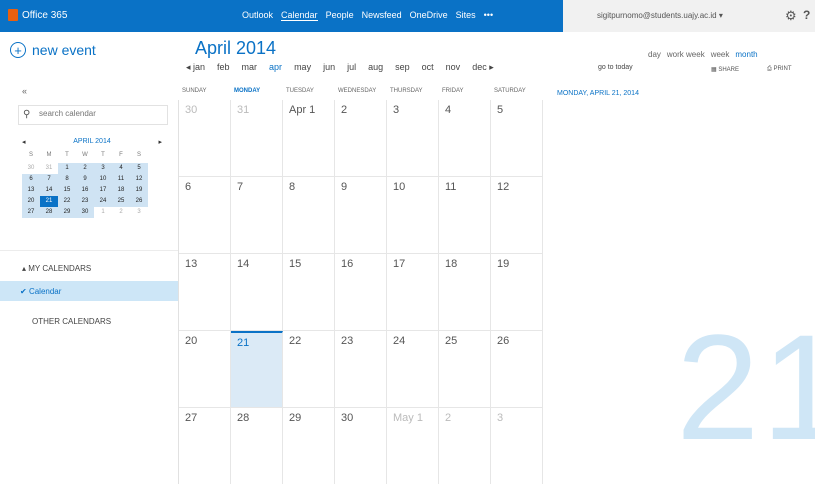  What do you see at coordinates (720, 54) in the screenshot?
I see `view-week: week` at bounding box center [720, 54].